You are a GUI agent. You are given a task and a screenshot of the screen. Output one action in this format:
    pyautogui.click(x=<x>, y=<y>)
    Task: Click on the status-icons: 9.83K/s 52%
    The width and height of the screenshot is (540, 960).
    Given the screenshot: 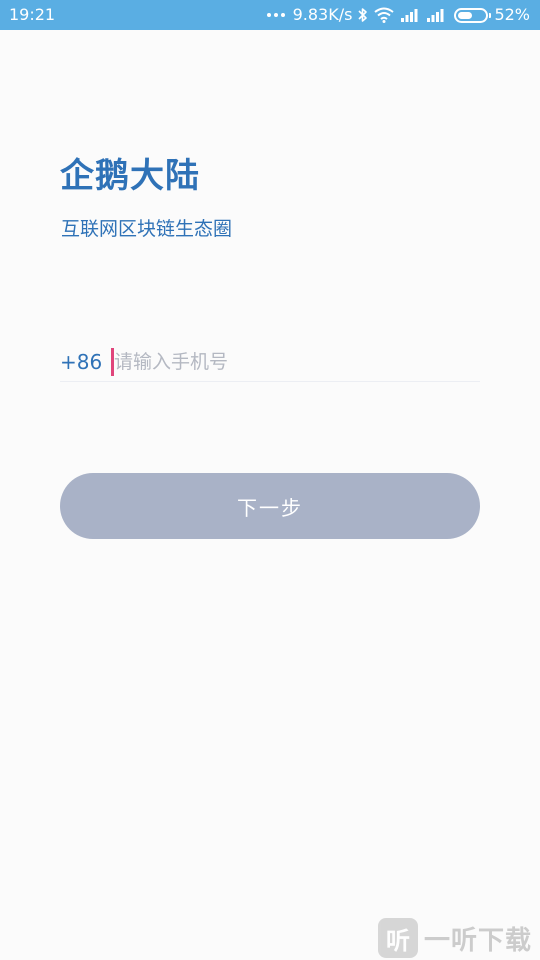 What is the action you would take?
    pyautogui.click(x=398, y=15)
    